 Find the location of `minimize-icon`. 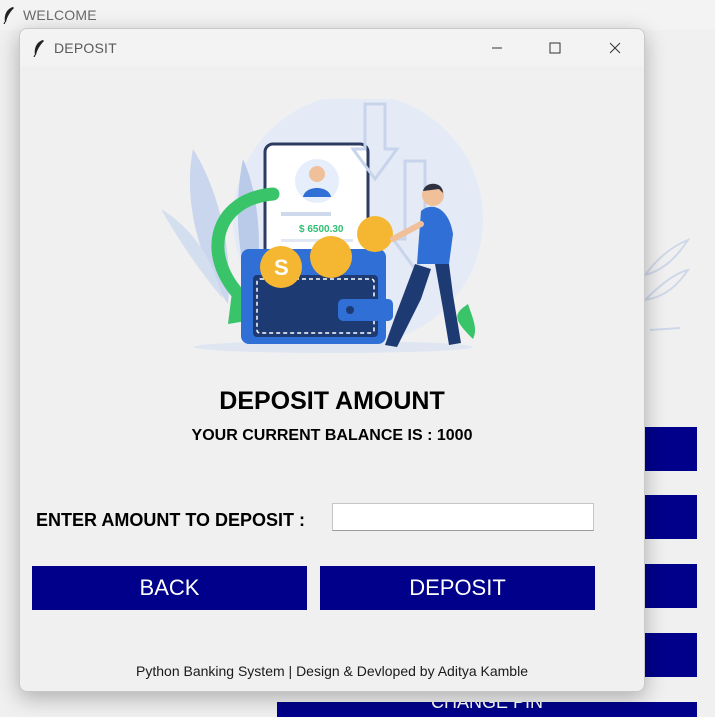

minimize-icon is located at coordinates (497, 47).